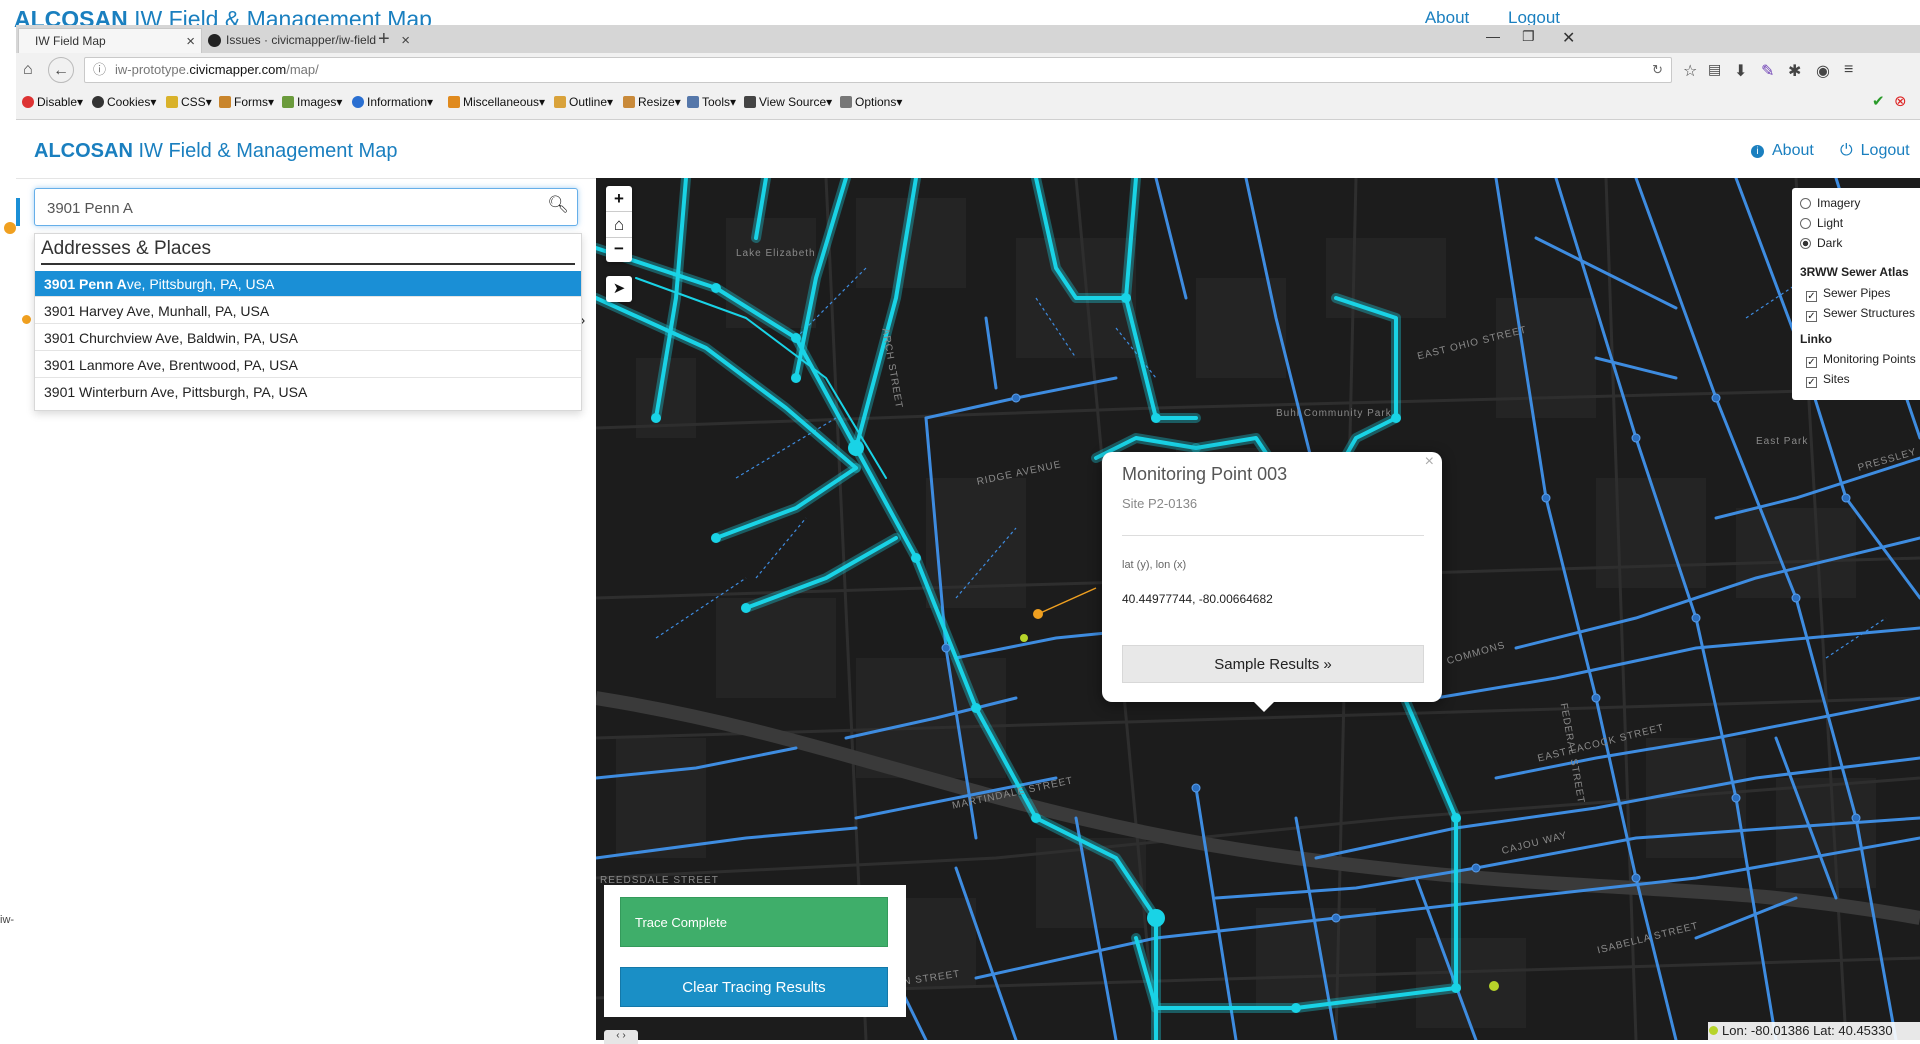  What do you see at coordinates (301, 40) in the screenshot?
I see `tab-label: Issues · civicmapper/iw-field` at bounding box center [301, 40].